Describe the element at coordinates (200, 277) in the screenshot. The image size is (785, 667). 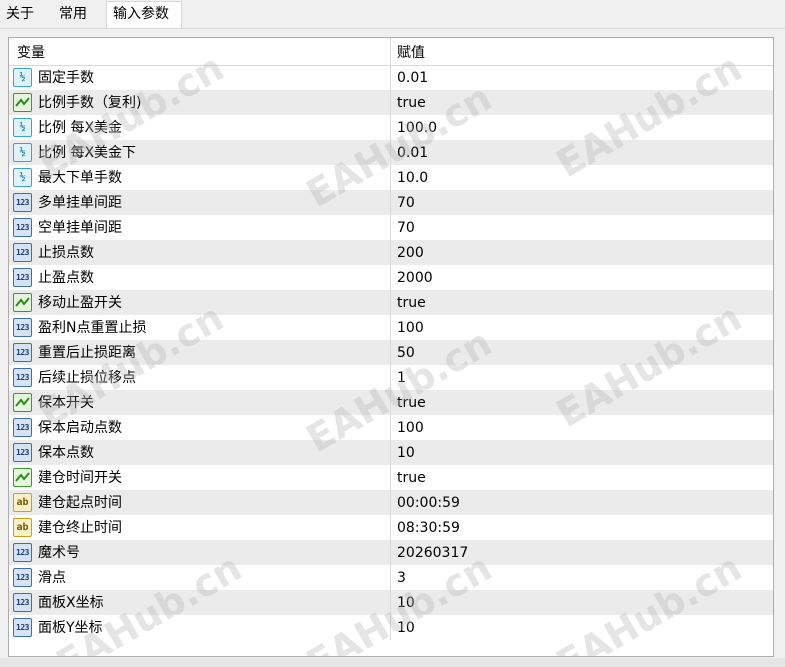
I see `variable-cell: 123 止盈点数` at that location.